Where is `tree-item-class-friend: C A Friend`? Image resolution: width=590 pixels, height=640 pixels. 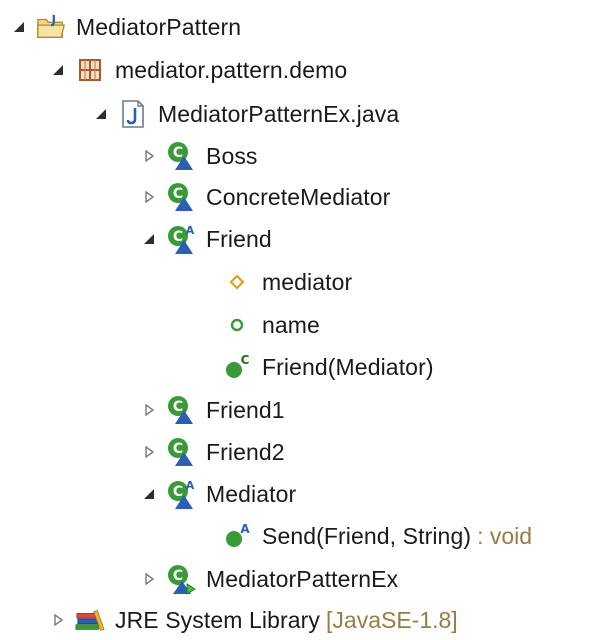
tree-item-class-friend: C A Friend is located at coordinates (205, 239).